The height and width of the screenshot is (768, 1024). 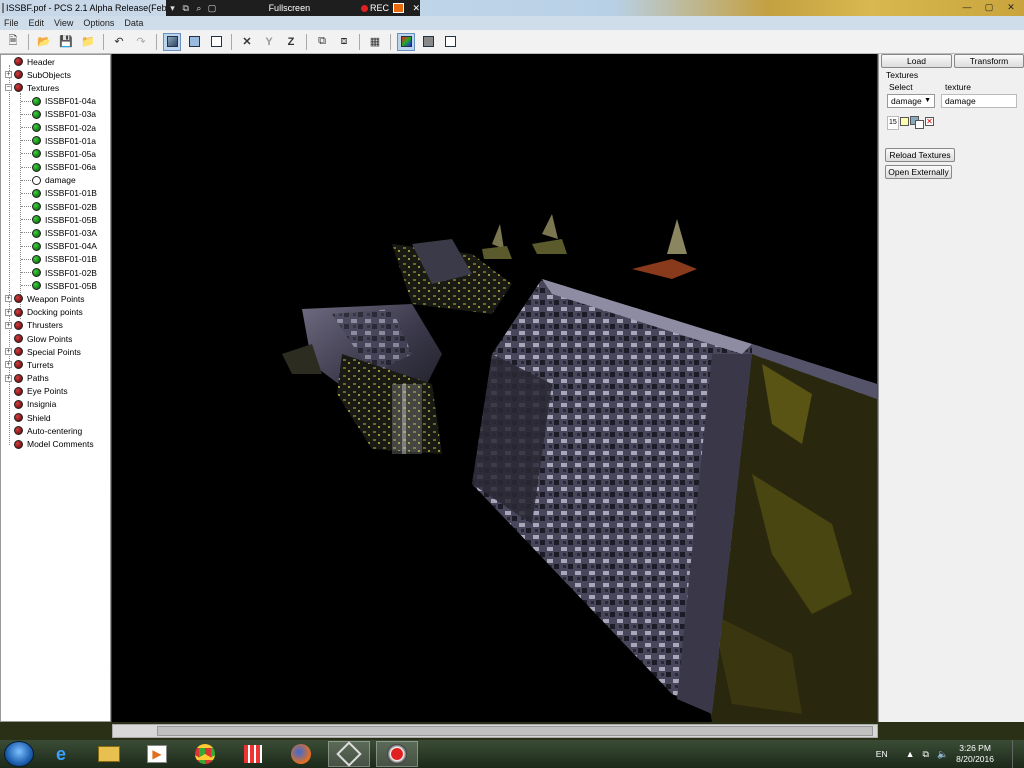 I want to click on tree-item-thrusters: + Thrusters, so click(x=55, y=325).